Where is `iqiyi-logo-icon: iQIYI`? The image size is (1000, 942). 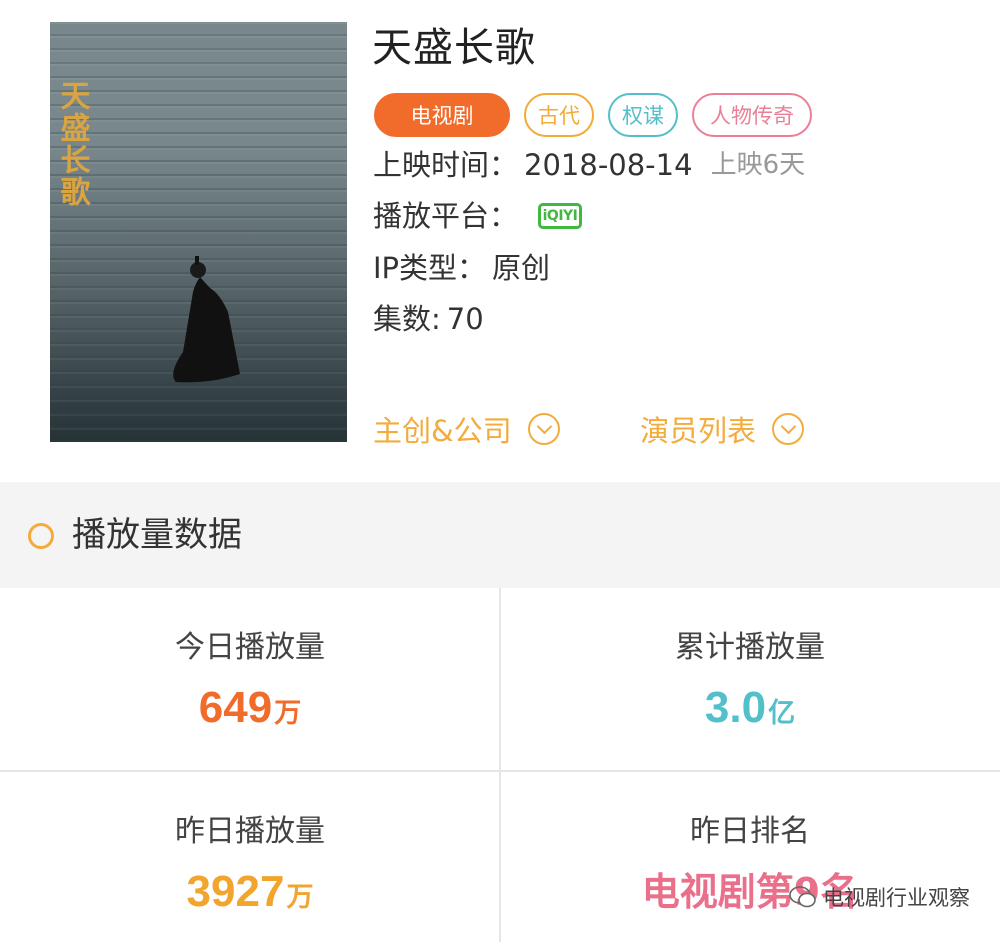
iqiyi-logo-icon: iQIYI is located at coordinates (560, 216).